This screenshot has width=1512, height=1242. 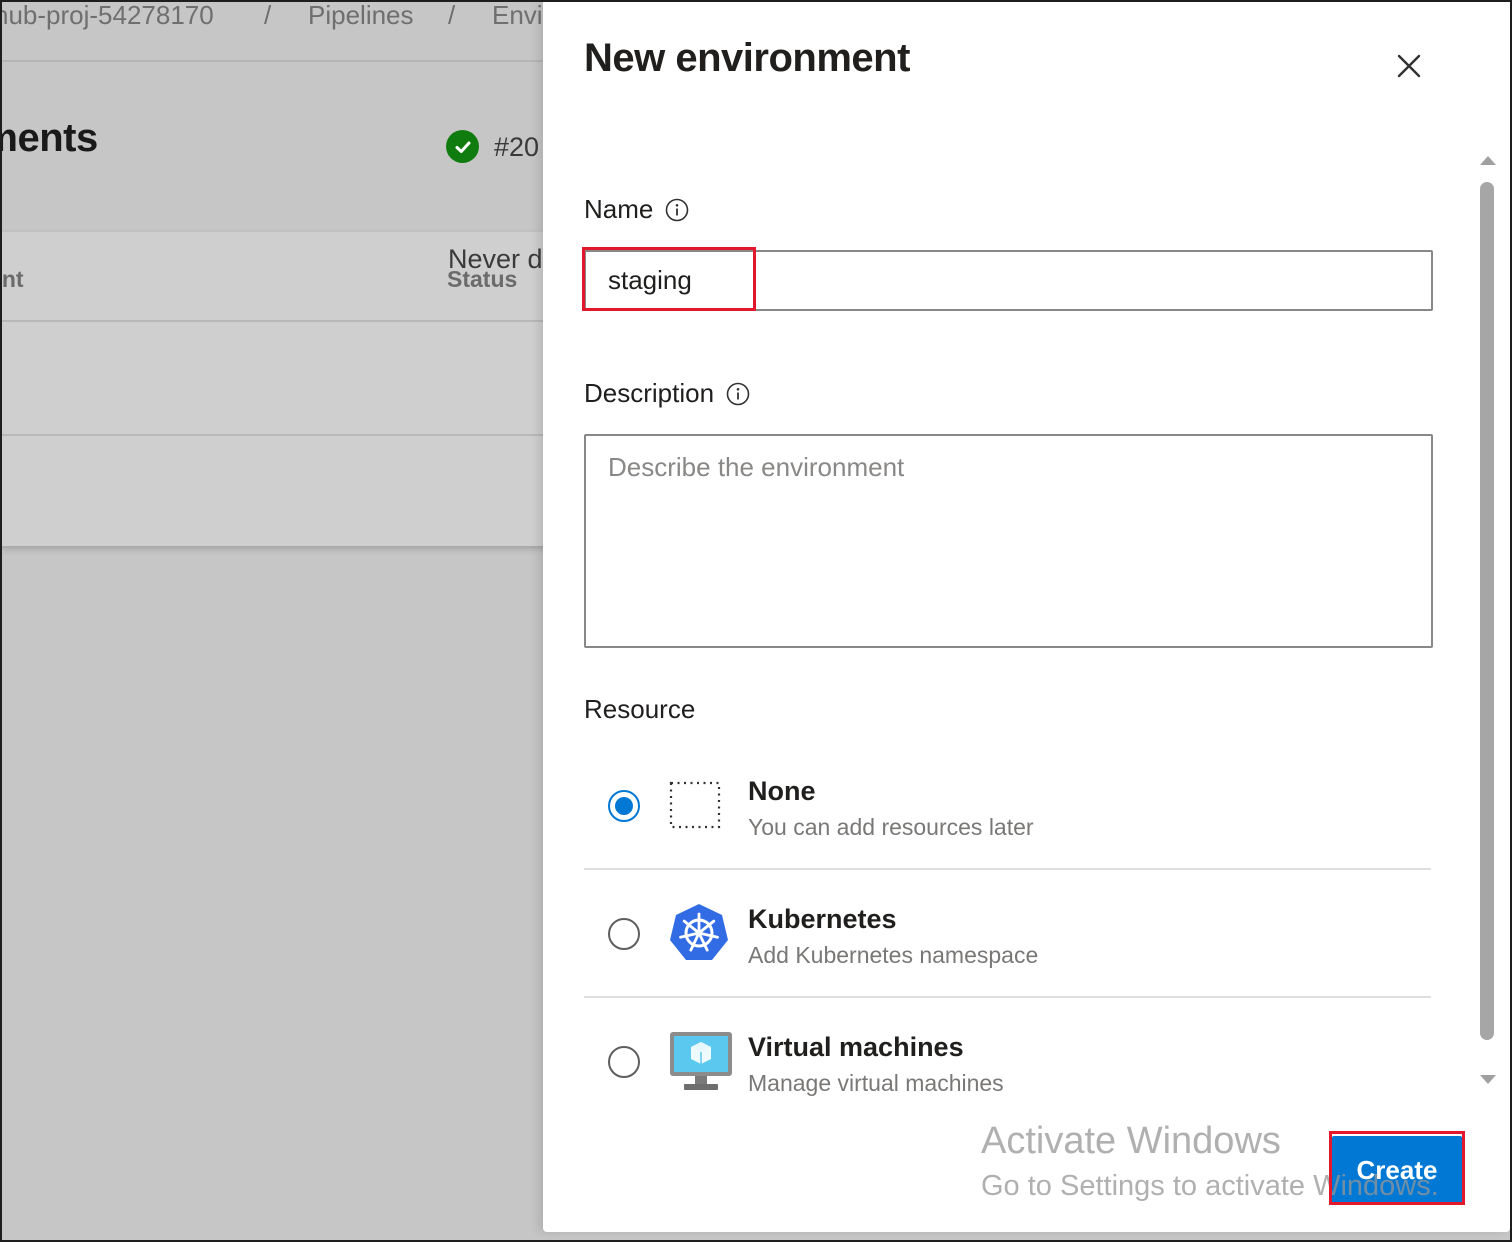 I want to click on radio-kubernetes, so click(x=624, y=934).